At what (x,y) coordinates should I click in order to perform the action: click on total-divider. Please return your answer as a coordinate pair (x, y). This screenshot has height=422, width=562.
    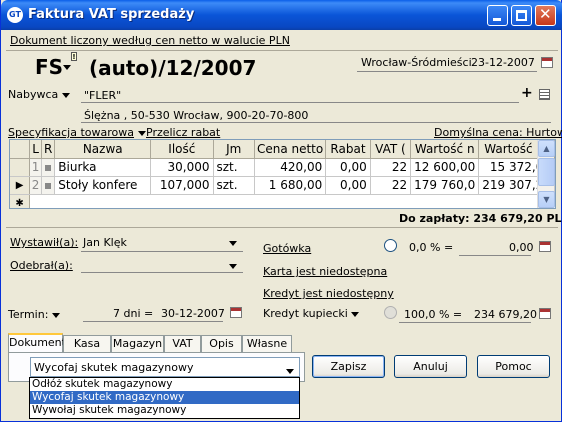
    Looking at the image, I should click on (282, 227).